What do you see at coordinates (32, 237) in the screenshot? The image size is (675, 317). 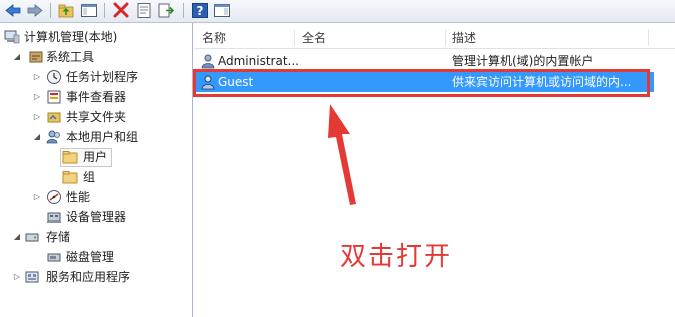 I see `storage-icon` at bounding box center [32, 237].